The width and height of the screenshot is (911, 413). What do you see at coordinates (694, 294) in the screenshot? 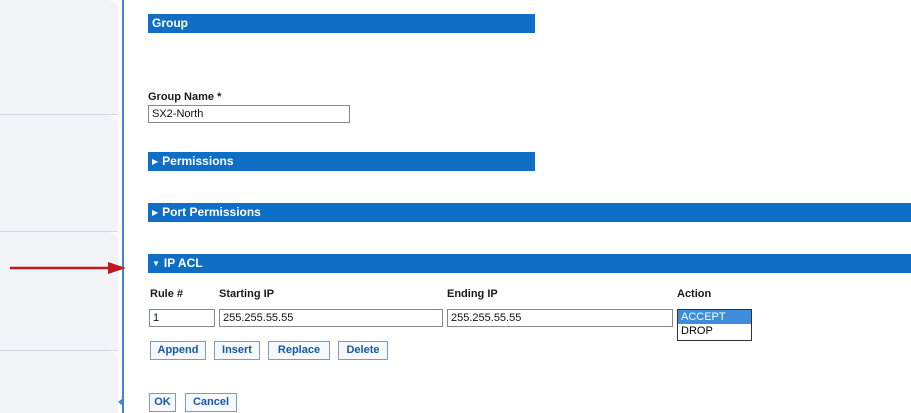
I see `column-header-action: Action` at bounding box center [694, 294].